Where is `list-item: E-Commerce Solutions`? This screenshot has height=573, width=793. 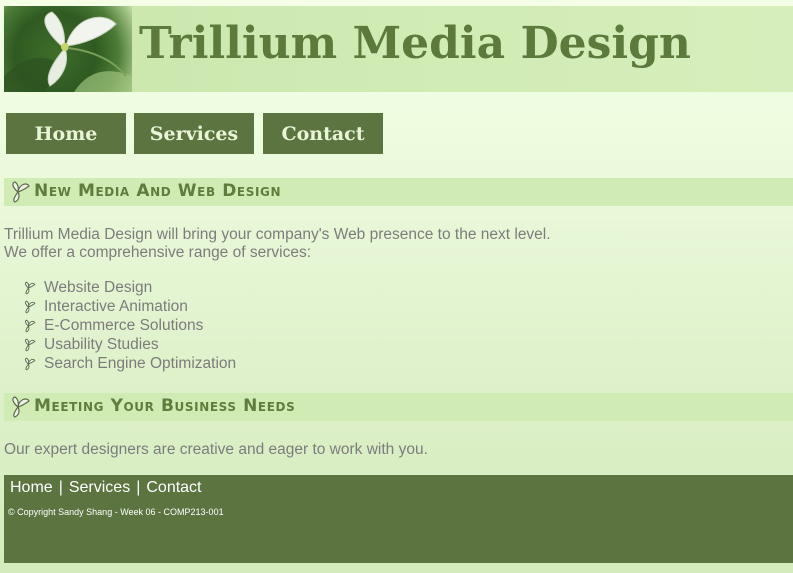
list-item: E-Commerce Solutions is located at coordinates (129, 325).